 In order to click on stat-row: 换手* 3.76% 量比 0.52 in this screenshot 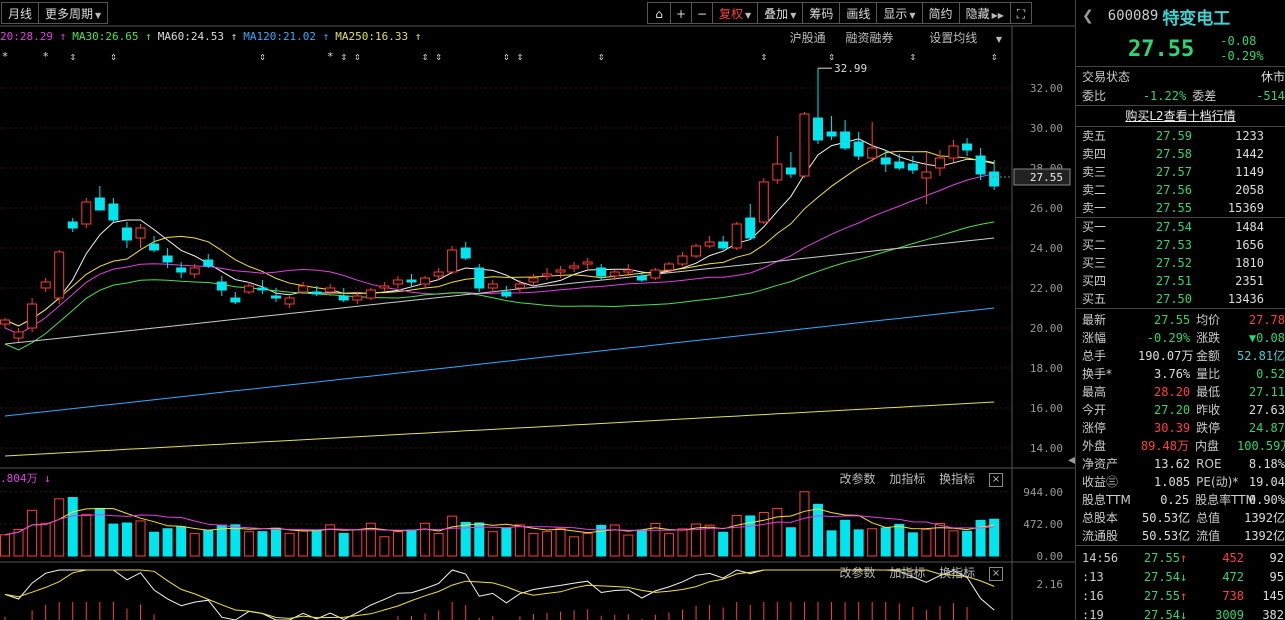, I will do `click(1180, 374)`.